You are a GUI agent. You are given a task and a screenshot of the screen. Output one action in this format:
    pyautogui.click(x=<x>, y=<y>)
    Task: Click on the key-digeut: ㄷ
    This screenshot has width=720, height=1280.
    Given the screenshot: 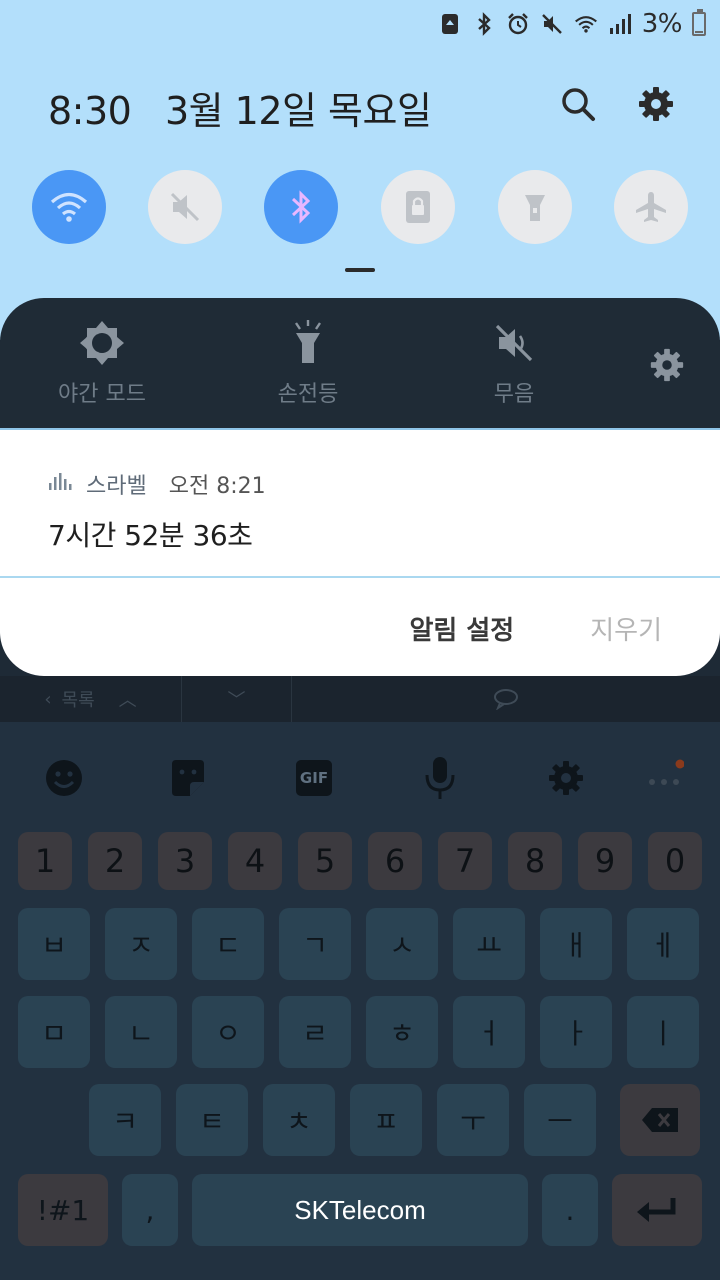 What is the action you would take?
    pyautogui.click(x=228, y=944)
    